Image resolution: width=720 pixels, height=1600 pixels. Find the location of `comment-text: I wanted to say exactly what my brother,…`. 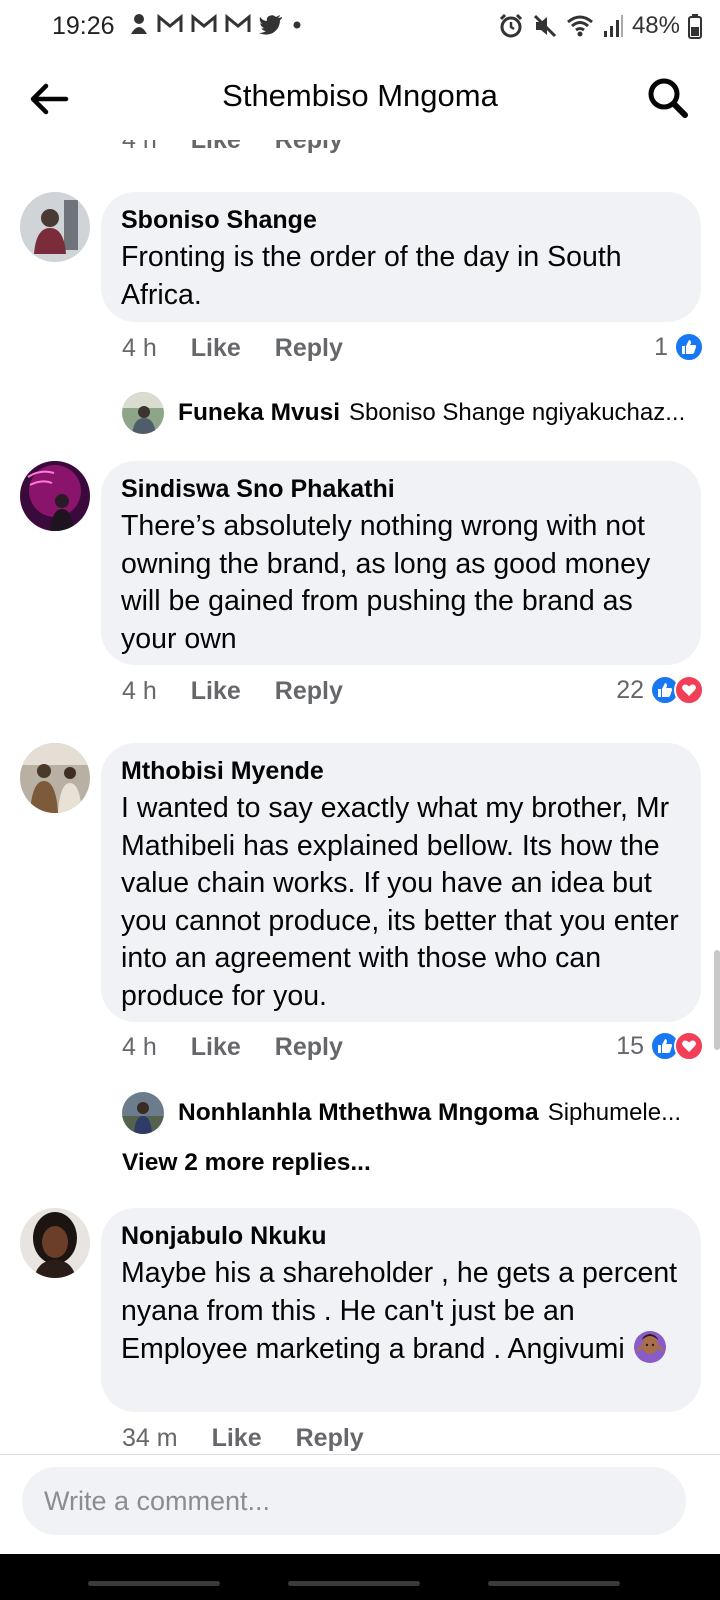

comment-text: I wanted to say exactly what my brother,… is located at coordinates (400, 902).